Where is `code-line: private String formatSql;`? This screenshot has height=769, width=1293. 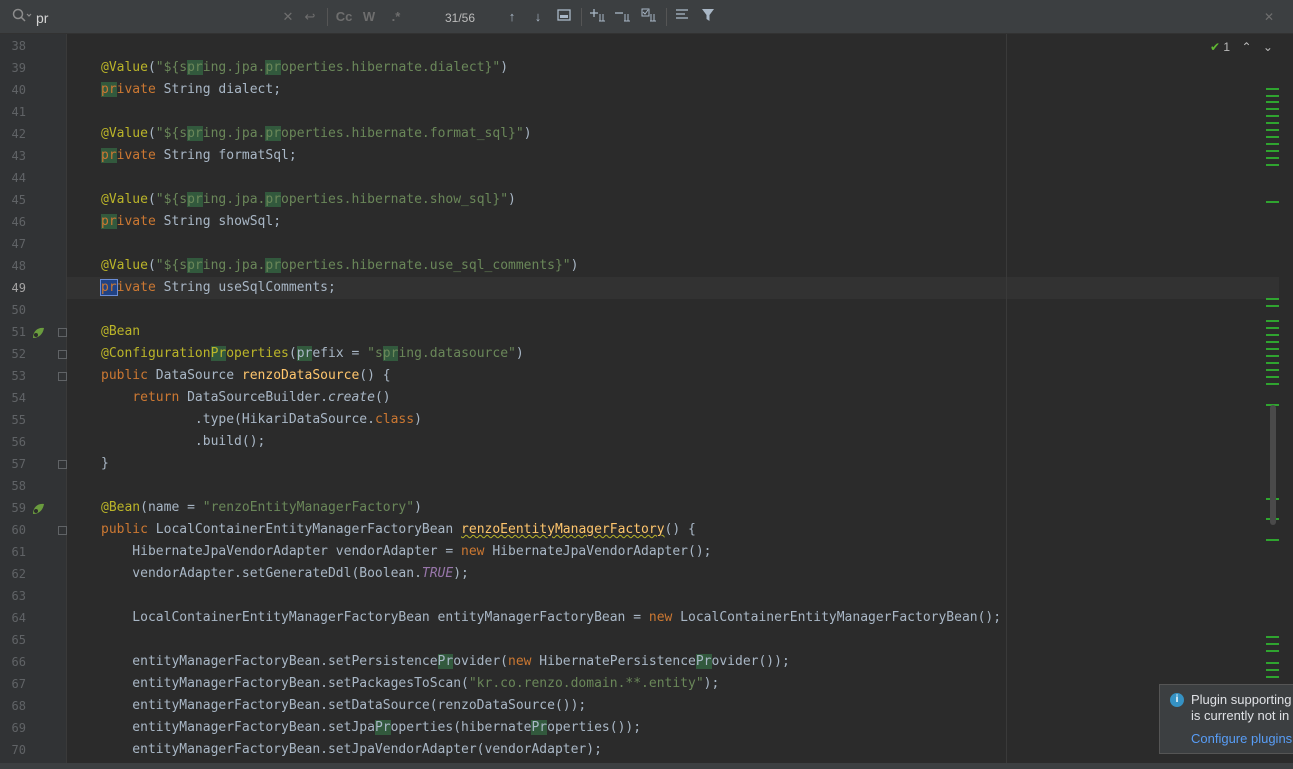 code-line: private String formatSql; is located at coordinates (199, 155).